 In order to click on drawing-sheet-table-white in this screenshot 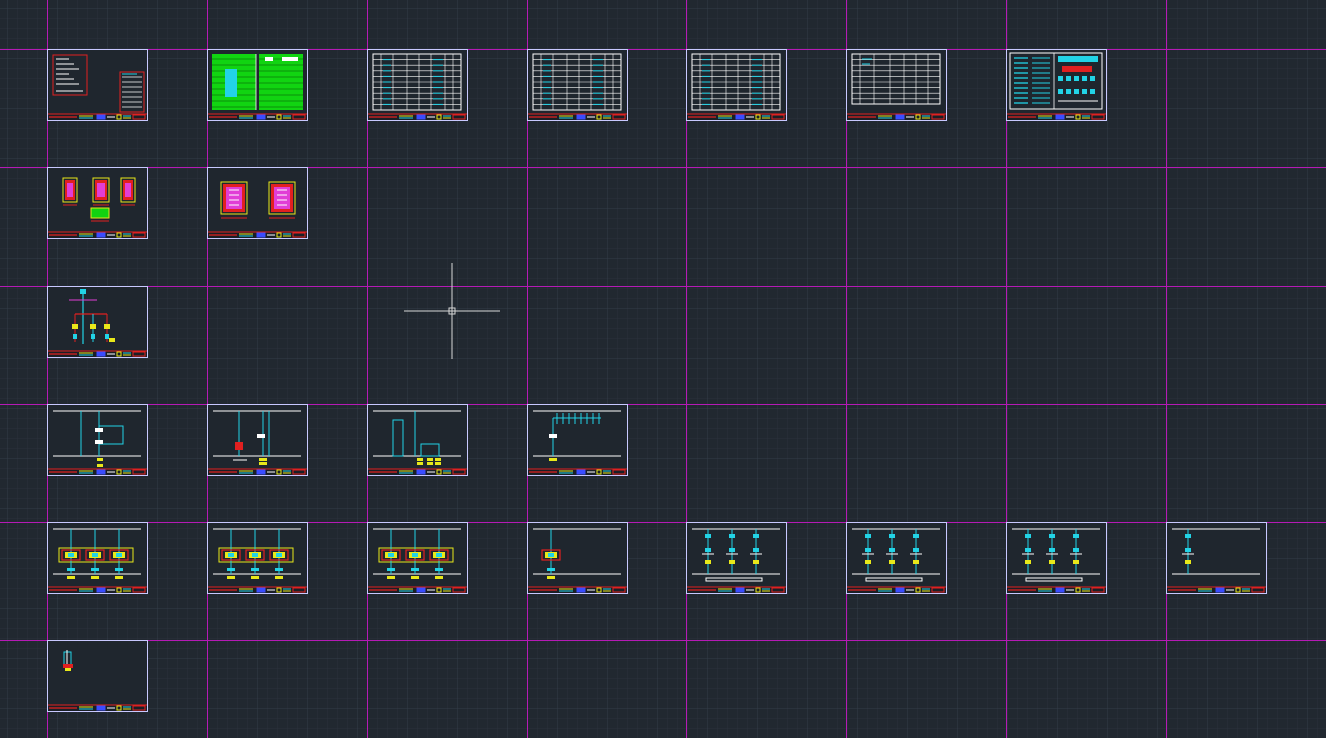, I will do `click(896, 85)`.